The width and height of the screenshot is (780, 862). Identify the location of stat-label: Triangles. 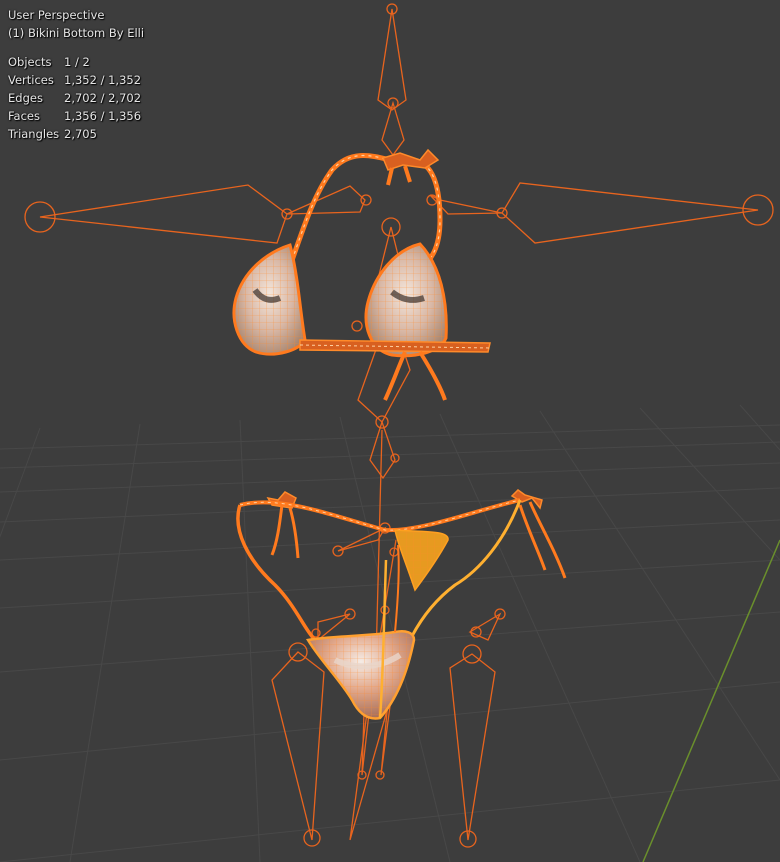
(34, 134).